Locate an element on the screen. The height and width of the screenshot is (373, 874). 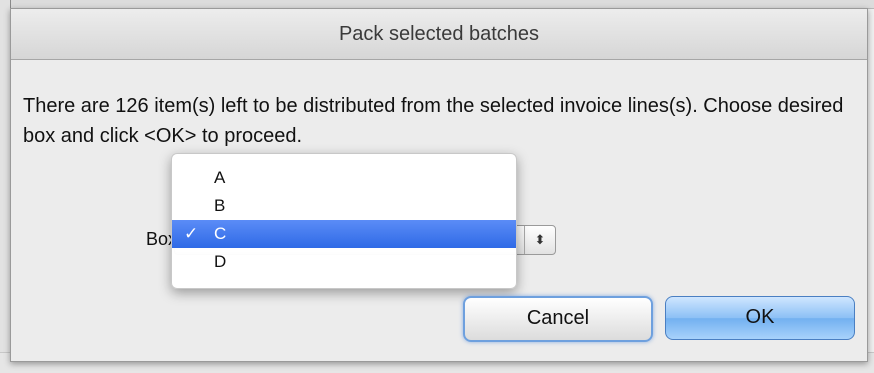
menu-item-label: B is located at coordinates (220, 205).